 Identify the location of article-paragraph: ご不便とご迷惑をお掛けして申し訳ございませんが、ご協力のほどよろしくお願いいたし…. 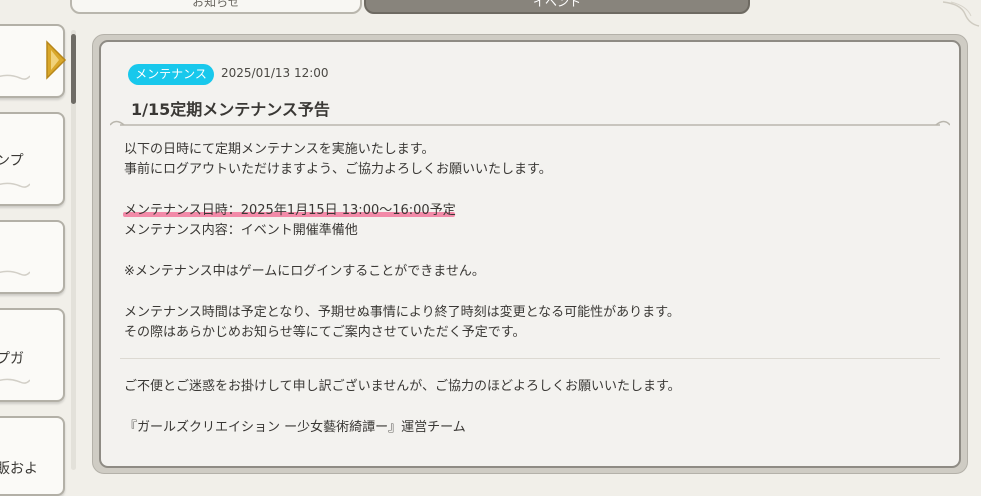
(402, 386).